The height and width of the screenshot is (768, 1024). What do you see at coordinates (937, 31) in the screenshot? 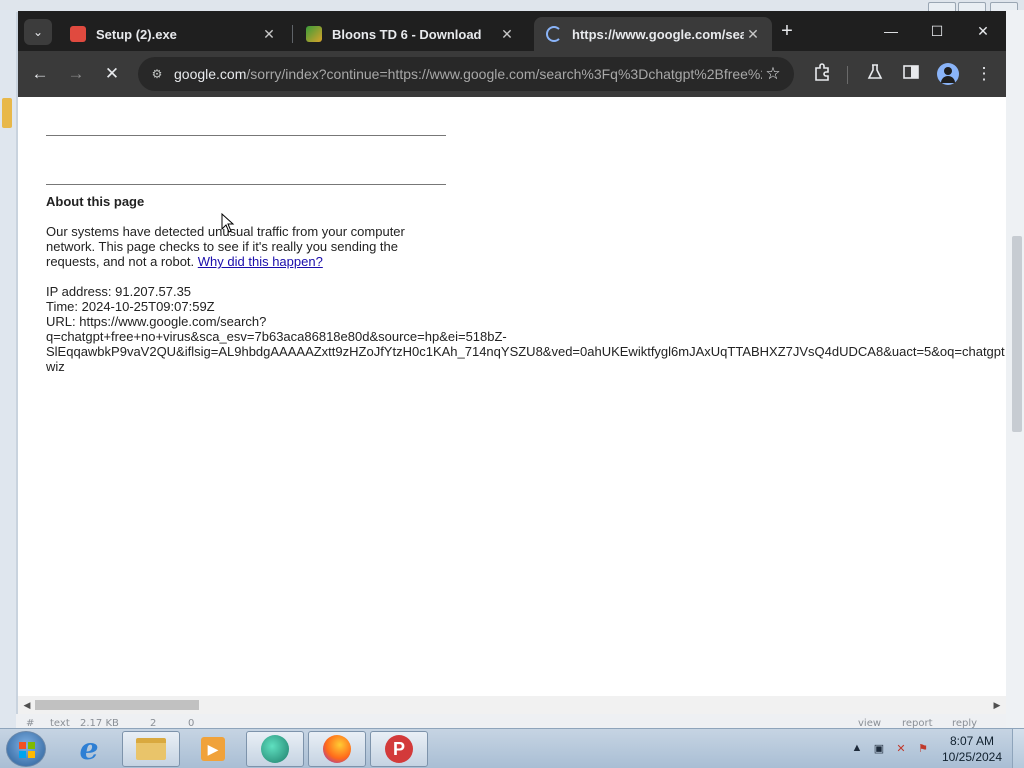
I see `maximize-button: ☐` at bounding box center [937, 31].